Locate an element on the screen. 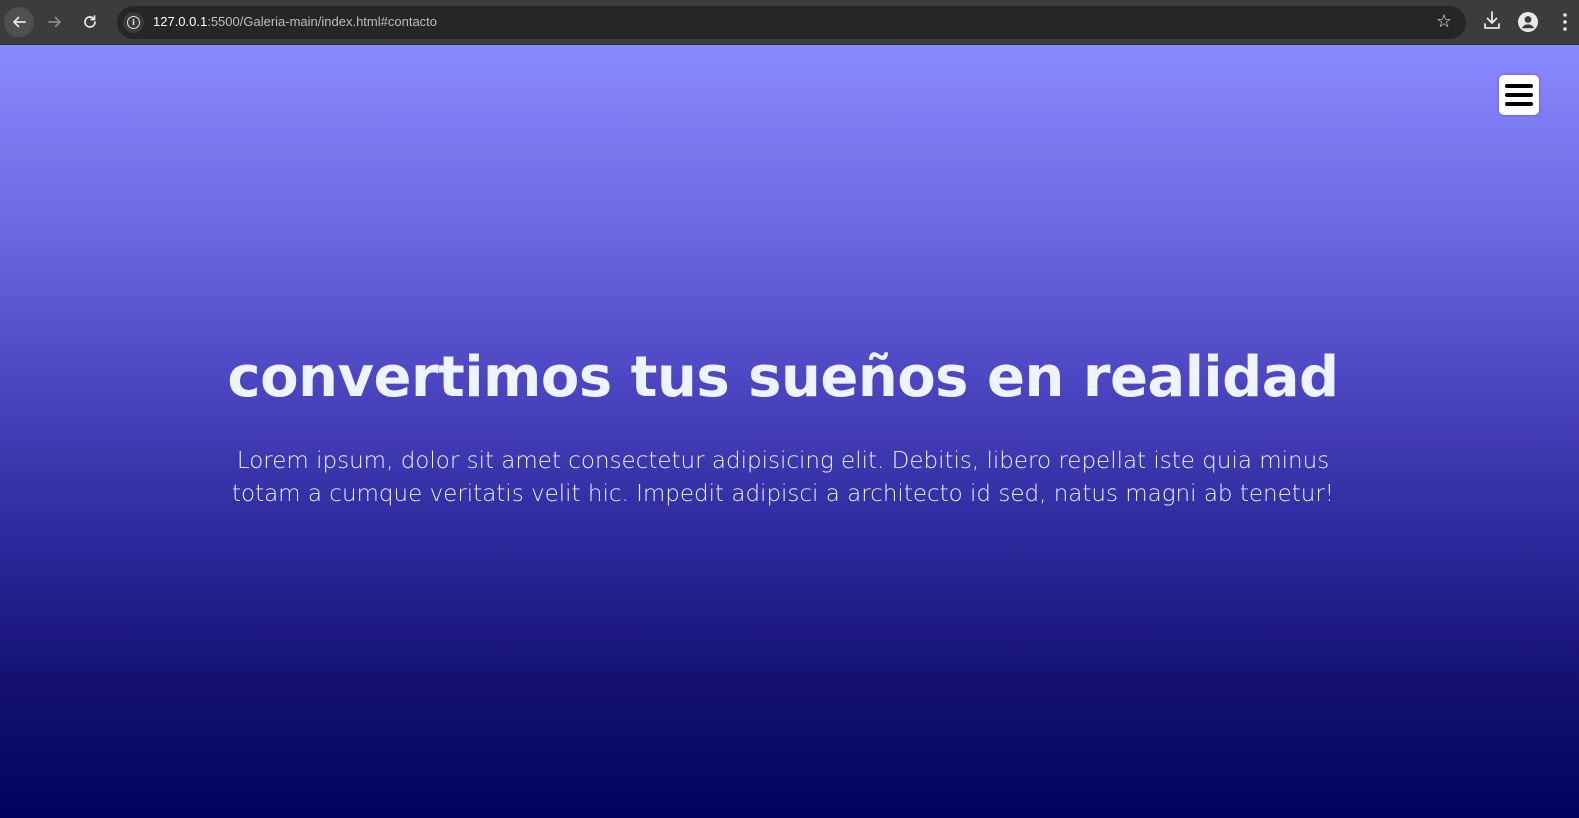 This screenshot has height=818, width=1579. forward-button is located at coordinates (55, 22).